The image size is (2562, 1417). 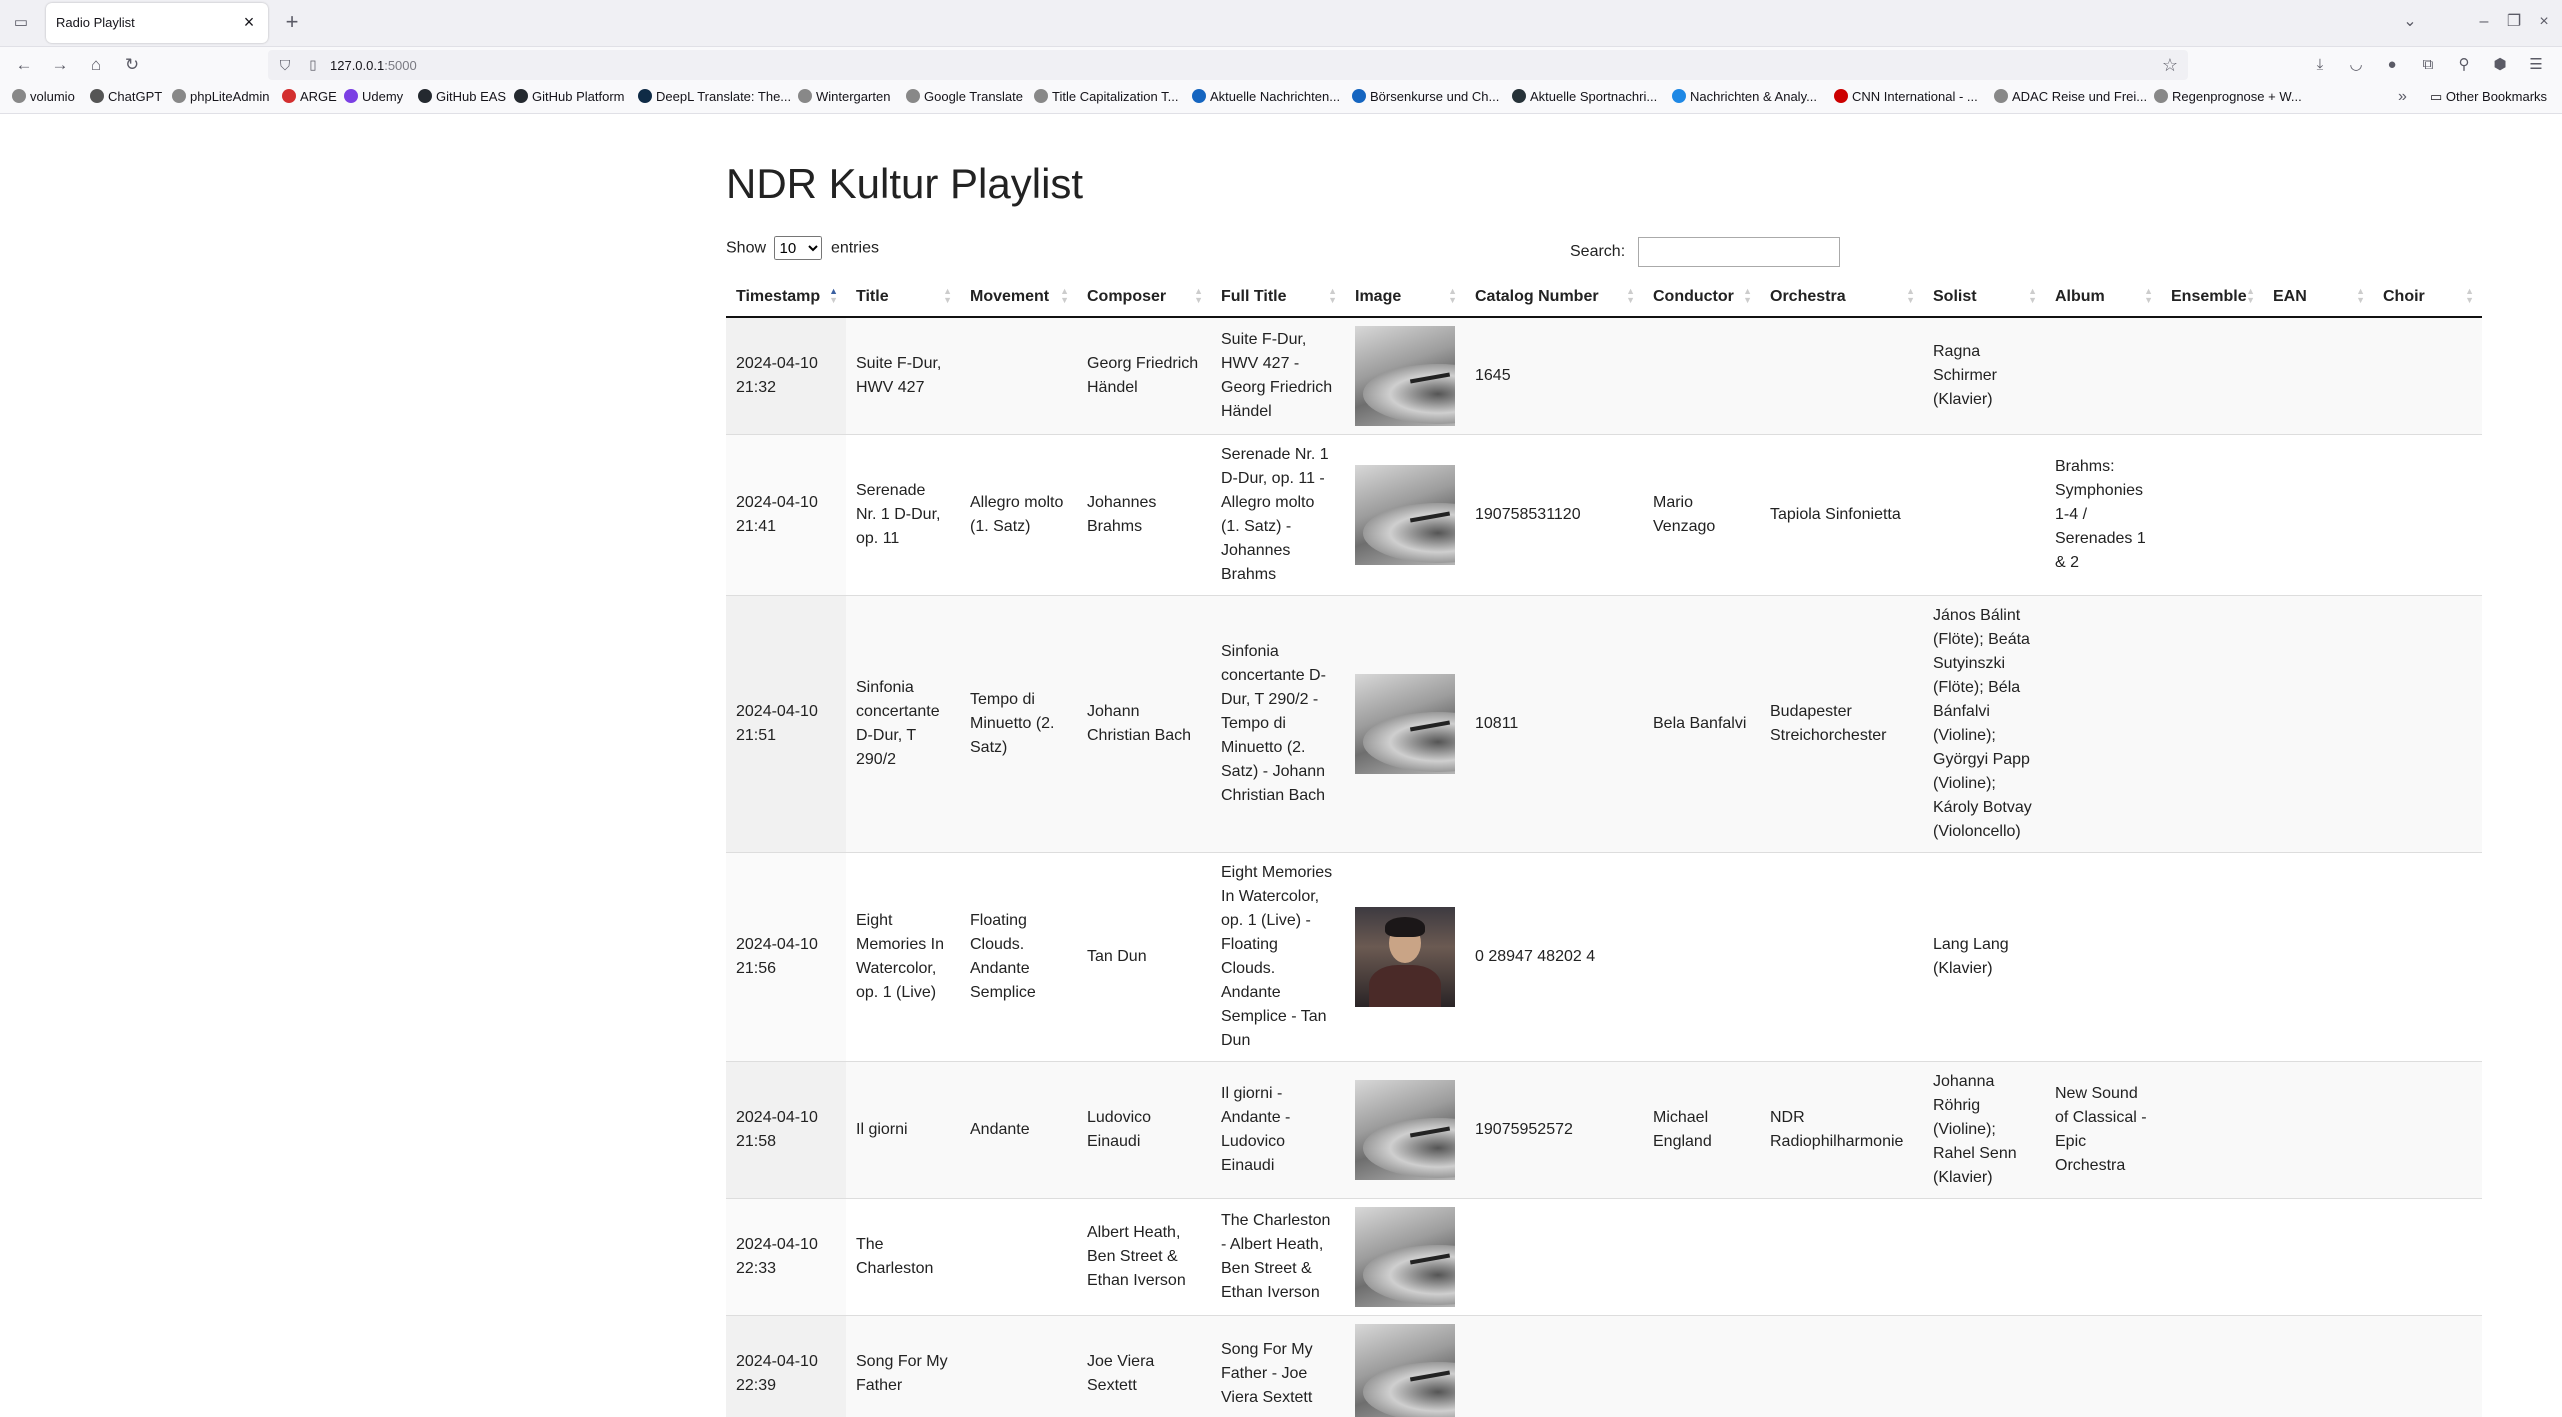 I want to click on column-header-album: Album ▲ ▼, so click(x=2103, y=298).